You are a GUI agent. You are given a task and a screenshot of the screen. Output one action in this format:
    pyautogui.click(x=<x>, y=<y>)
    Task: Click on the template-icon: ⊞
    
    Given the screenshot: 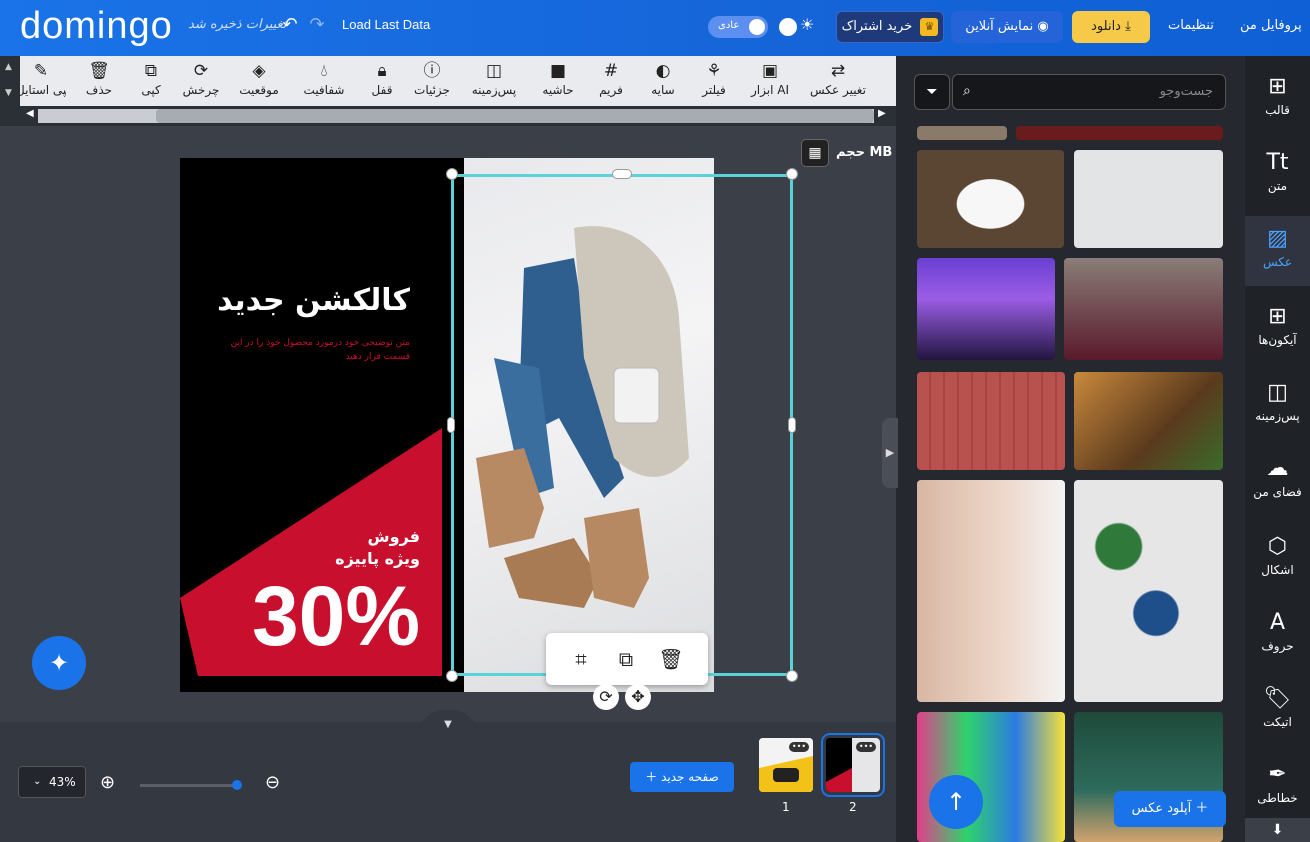 What is the action you would take?
    pyautogui.click(x=1277, y=86)
    